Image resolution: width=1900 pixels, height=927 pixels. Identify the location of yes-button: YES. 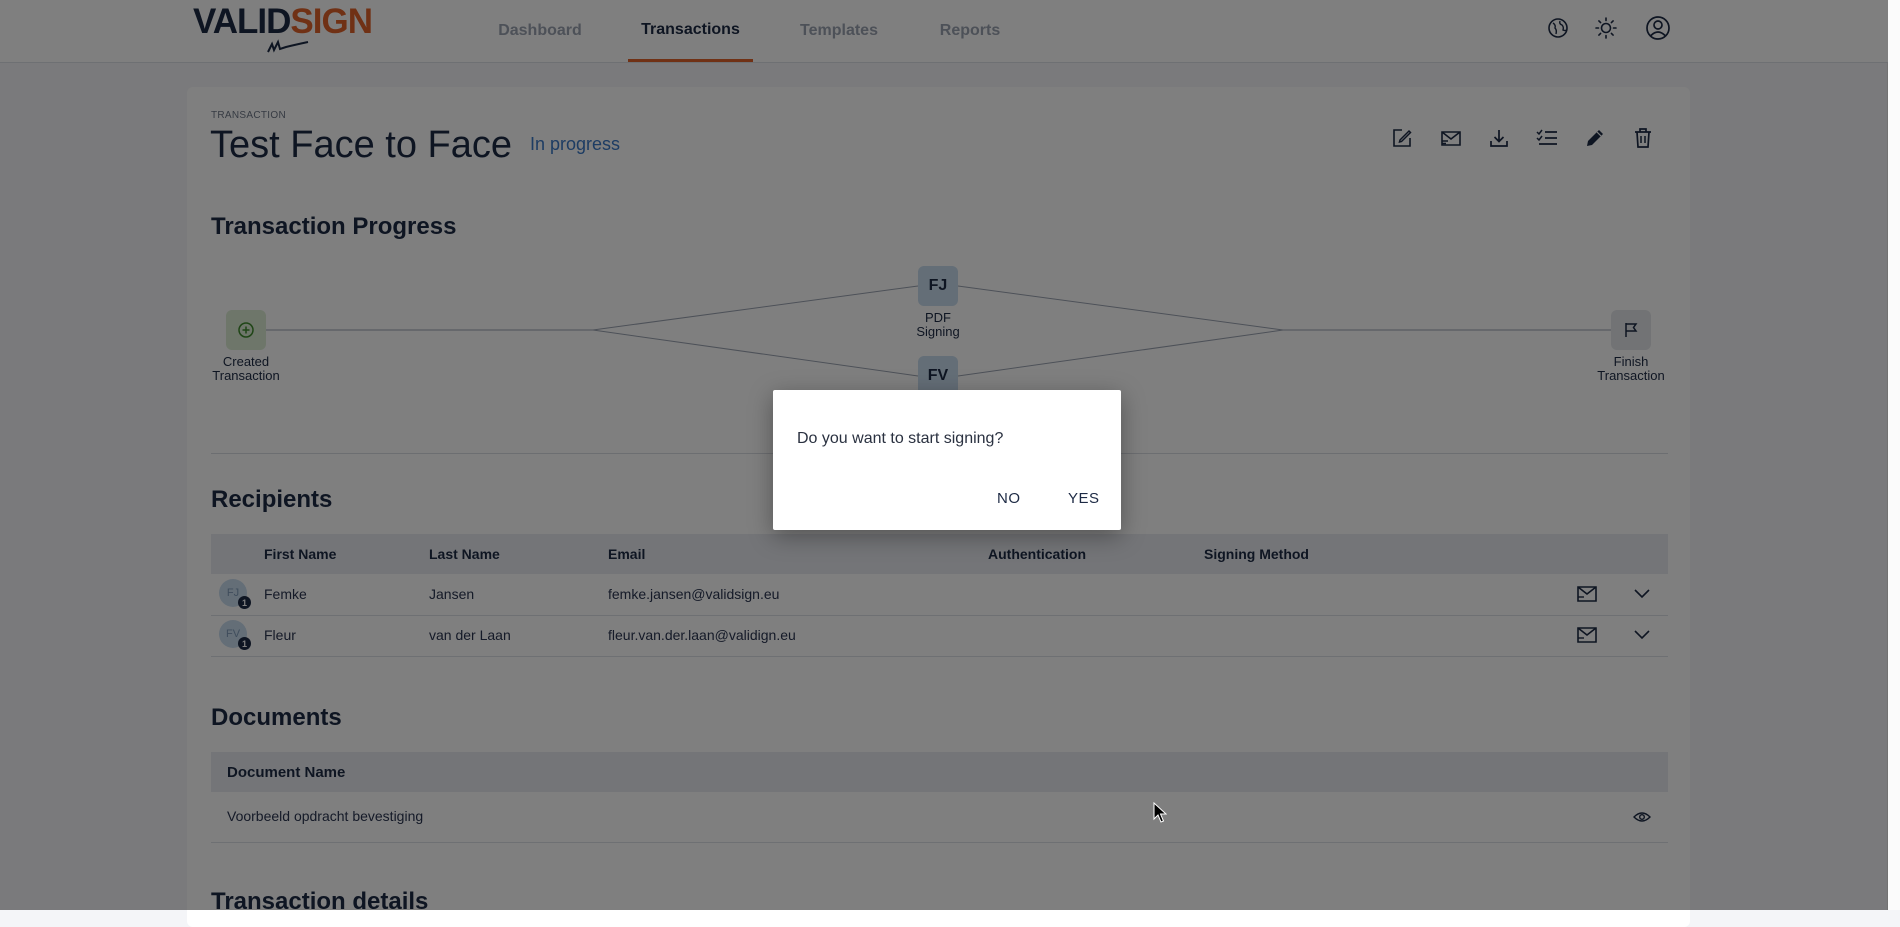
(1084, 498).